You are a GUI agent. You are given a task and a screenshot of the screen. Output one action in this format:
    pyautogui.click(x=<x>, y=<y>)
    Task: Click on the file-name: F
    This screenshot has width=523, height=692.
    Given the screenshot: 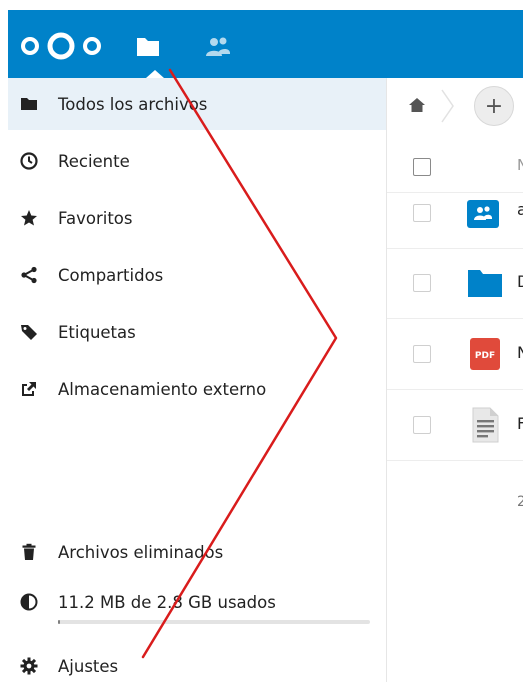 What is the action you would take?
    pyautogui.click(x=520, y=423)
    